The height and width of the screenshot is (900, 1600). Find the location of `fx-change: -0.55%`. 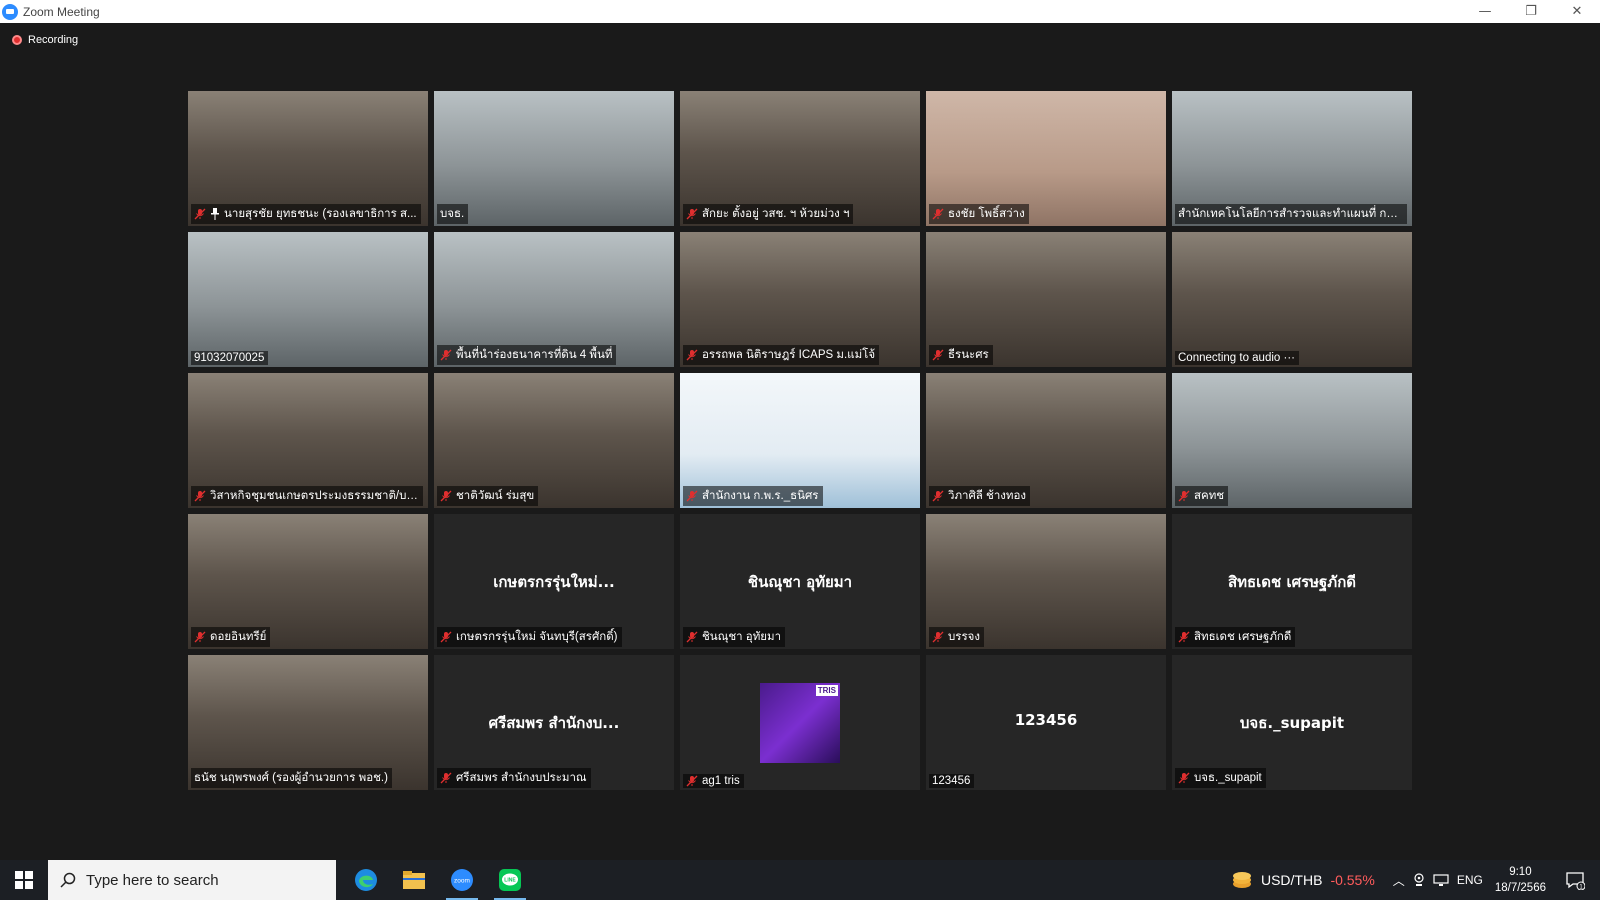

fx-change: -0.55% is located at coordinates (1352, 880).